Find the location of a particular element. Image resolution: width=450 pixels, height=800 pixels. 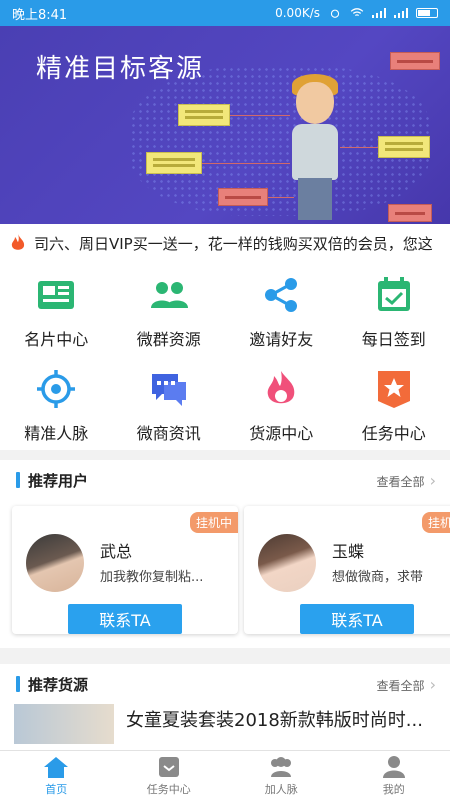

status-indicators: 0.00K/s is located at coordinates (356, 13).